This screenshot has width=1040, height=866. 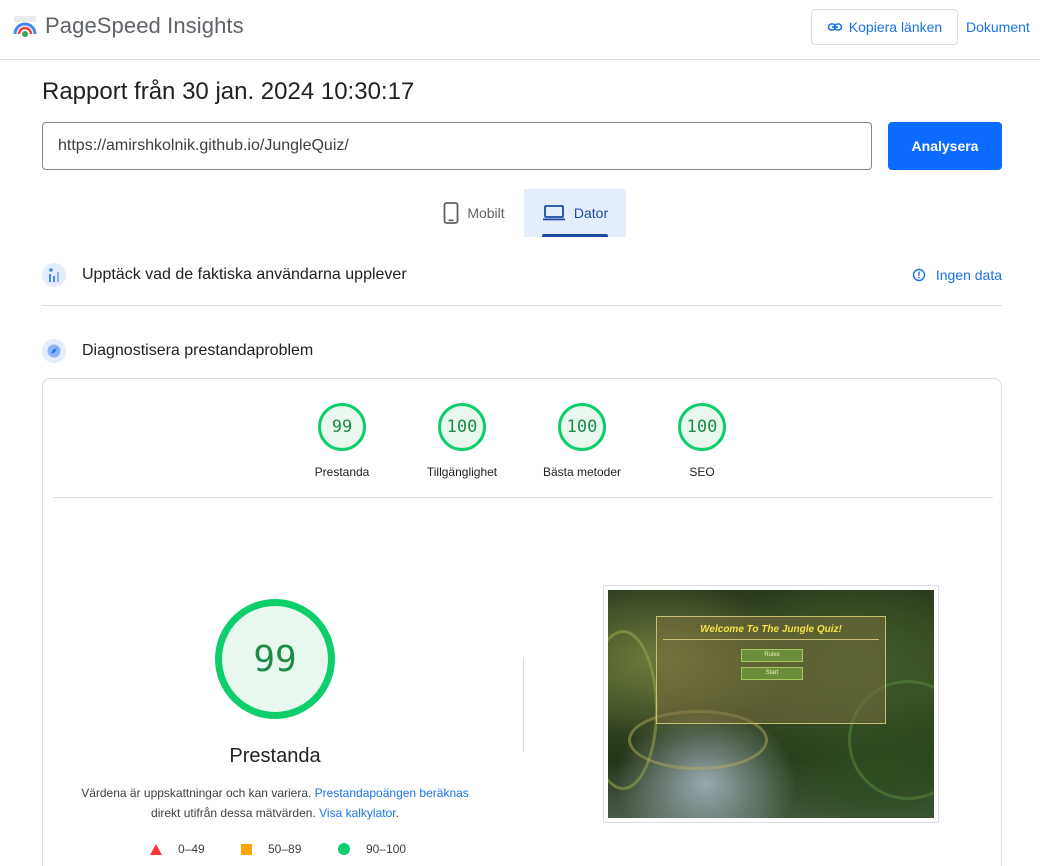 I want to click on legend-good-range: 90–100, so click(x=386, y=849).